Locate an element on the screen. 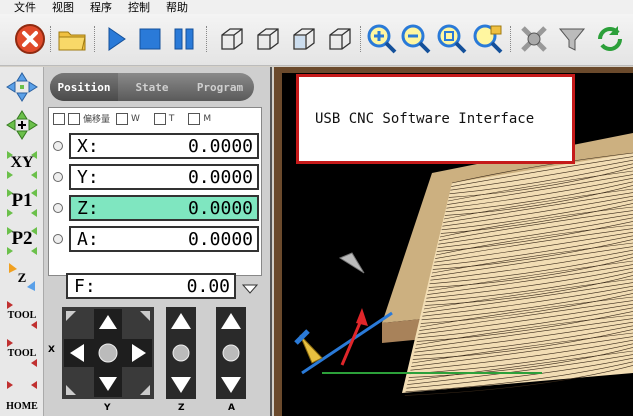 The height and width of the screenshot is (416, 633). filter-icon is located at coordinates (572, 39).